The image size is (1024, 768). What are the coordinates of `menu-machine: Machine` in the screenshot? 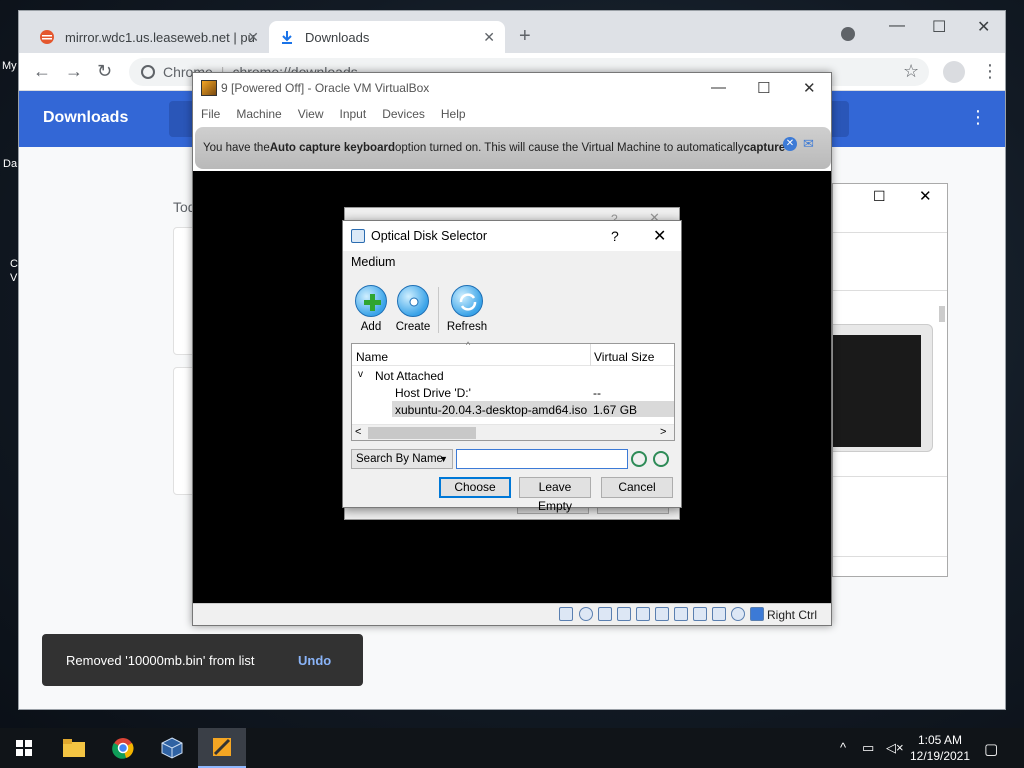 It's located at (258, 114).